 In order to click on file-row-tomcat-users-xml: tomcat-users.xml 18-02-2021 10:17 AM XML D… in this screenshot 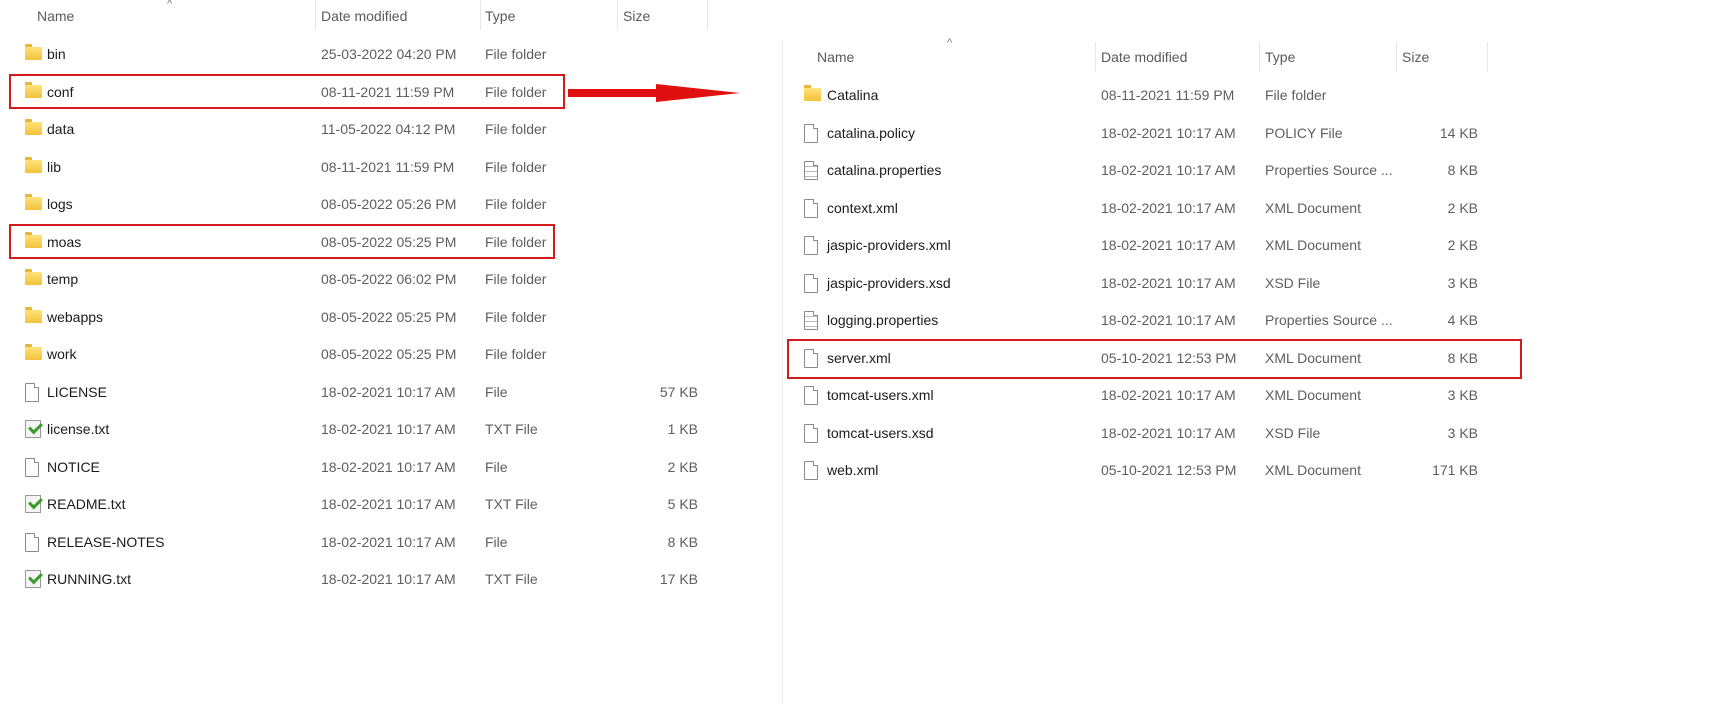, I will do `click(1130, 395)`.